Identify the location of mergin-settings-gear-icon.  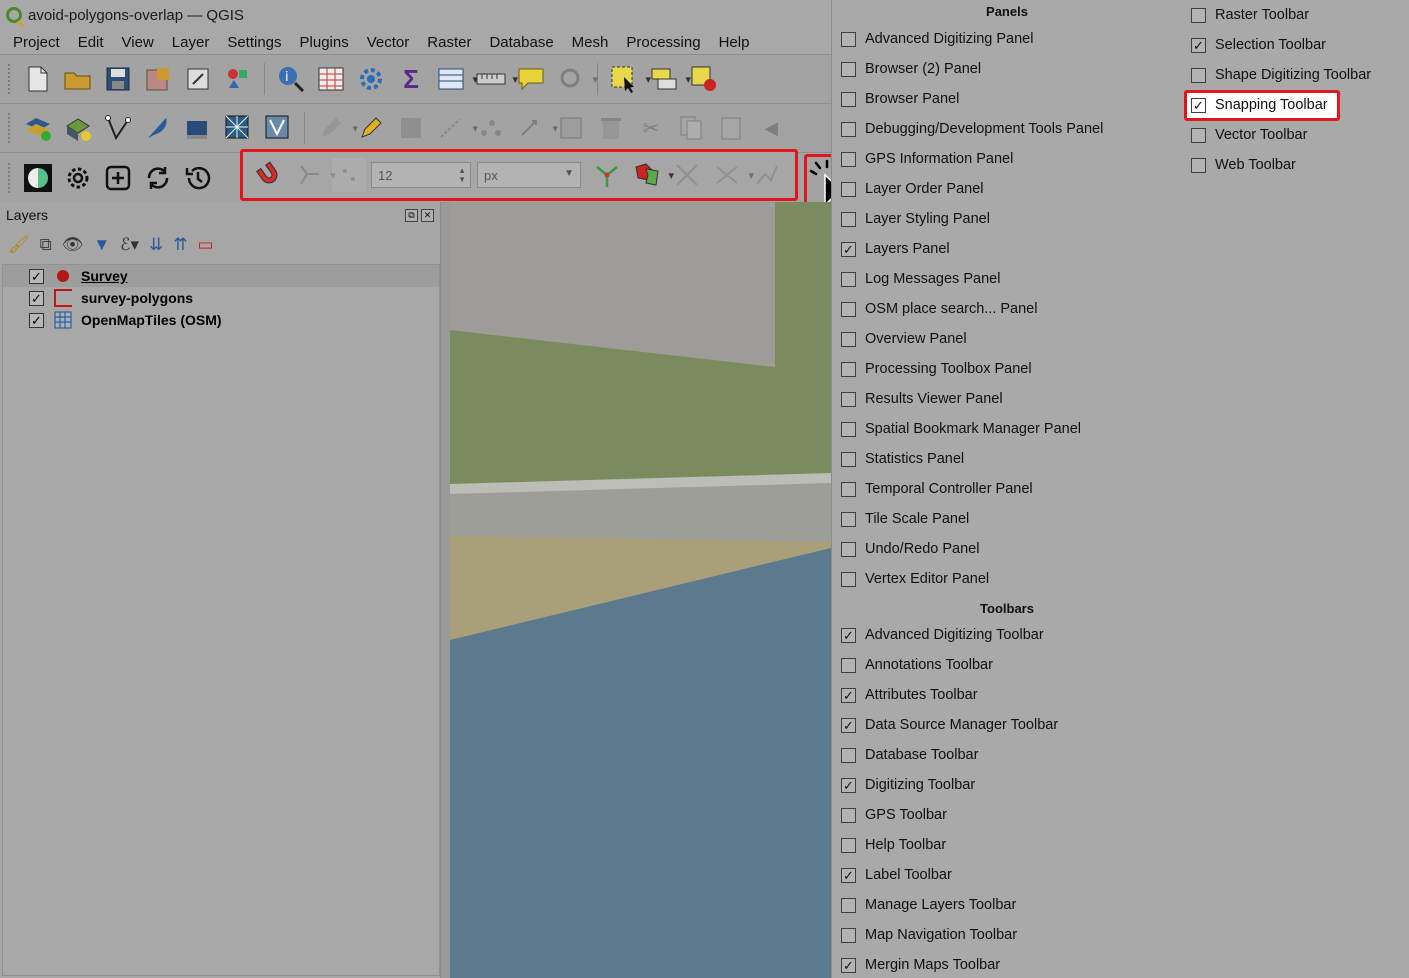
(78, 178).